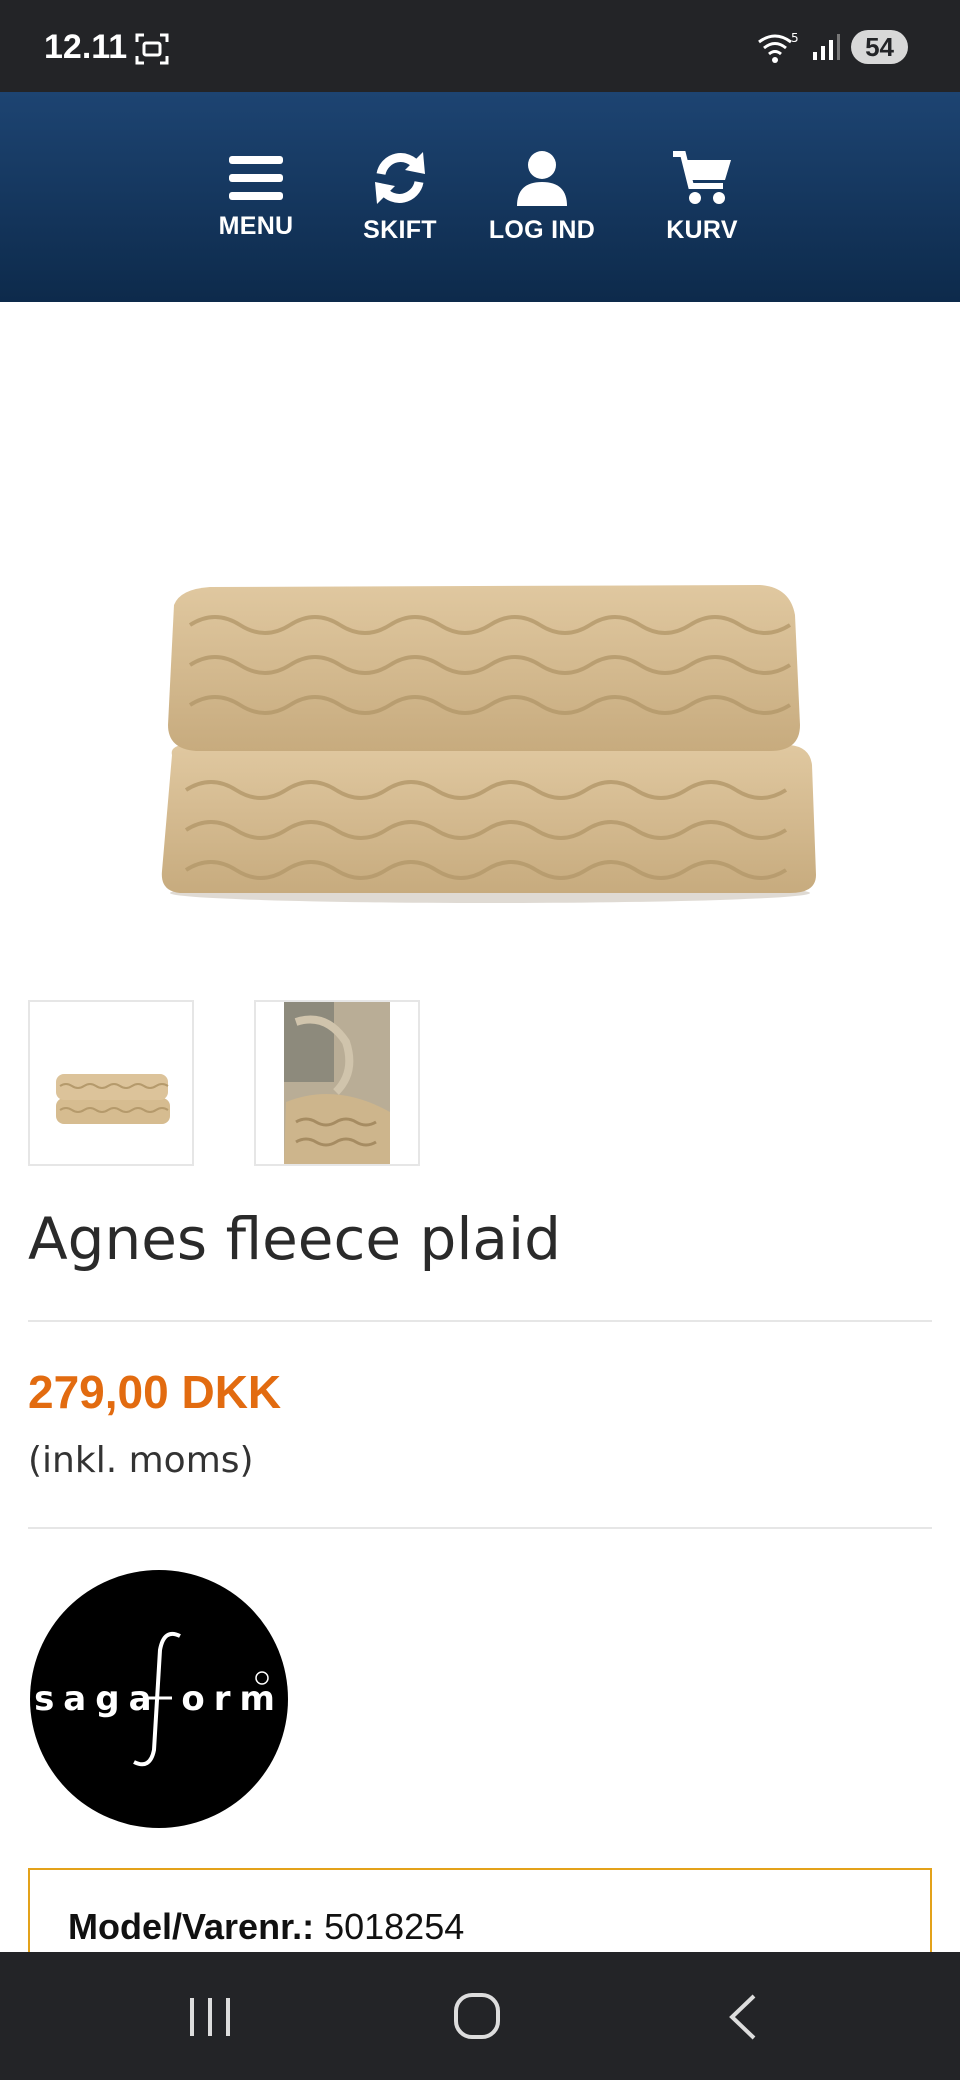  I want to click on nav-menu-label: MENU, so click(256, 225).